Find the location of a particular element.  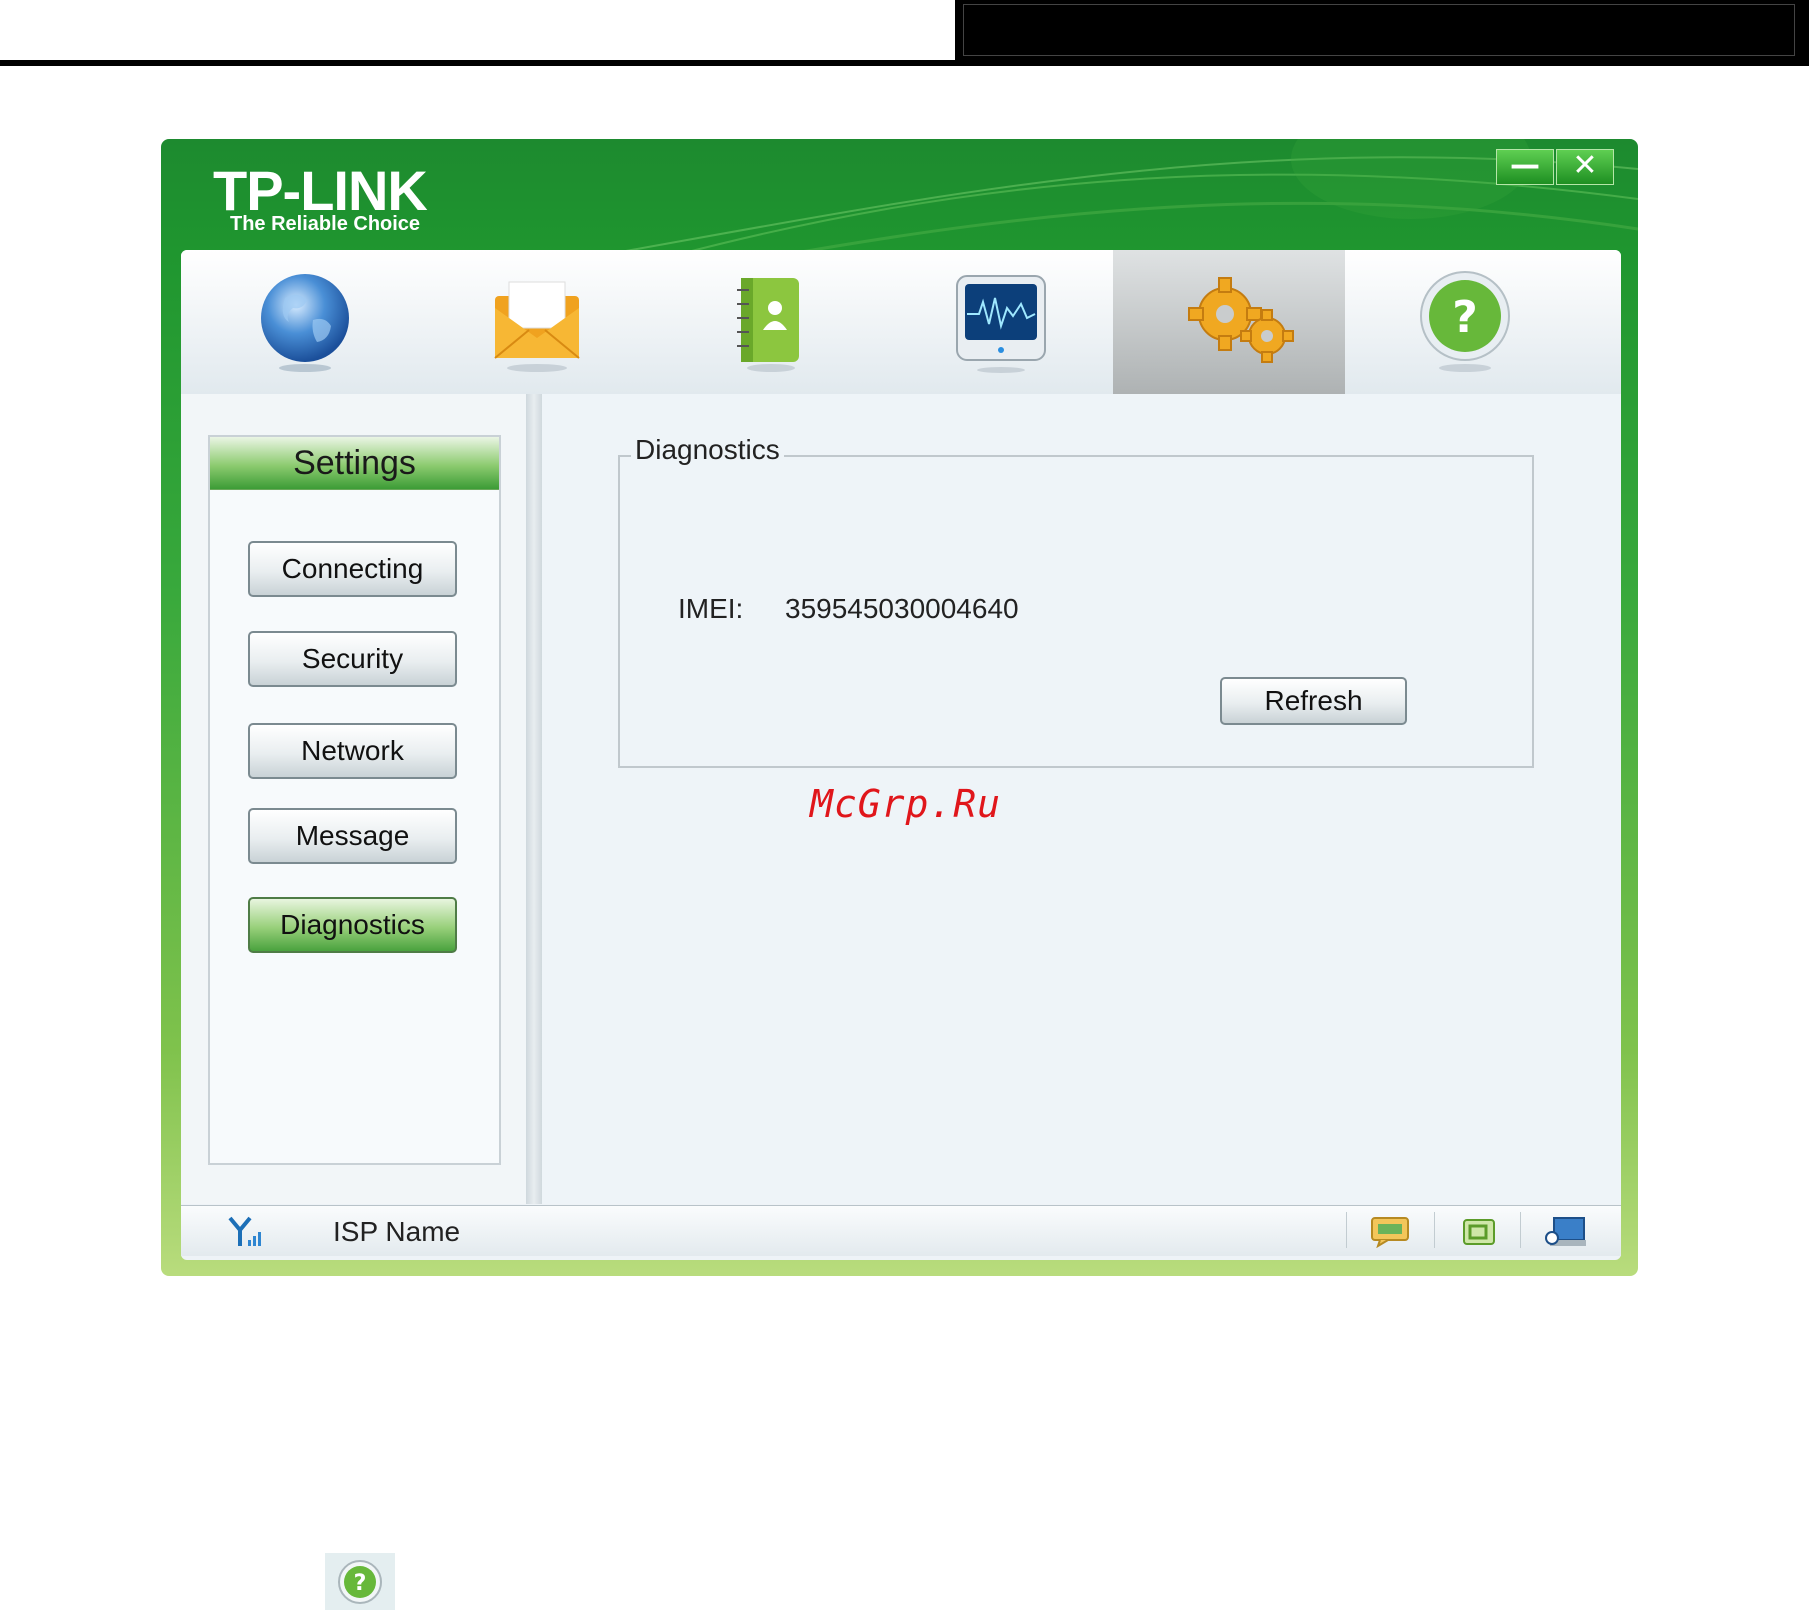

isp-name: ISP Name is located at coordinates (397, 1231).